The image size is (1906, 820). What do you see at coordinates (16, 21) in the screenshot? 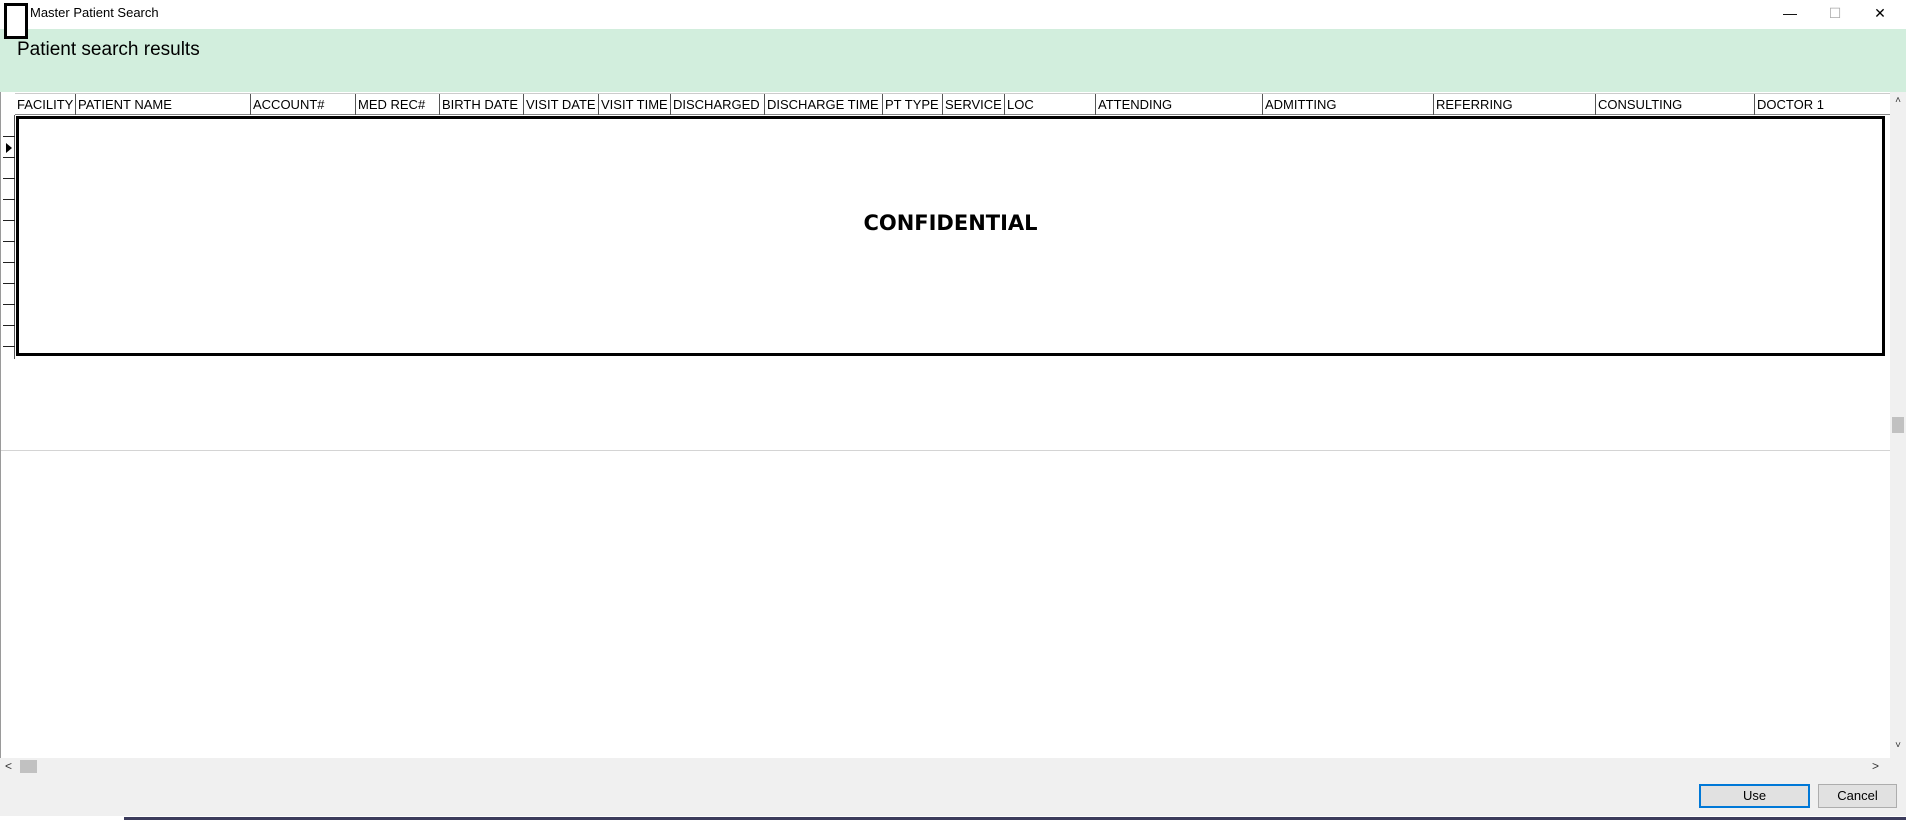
I see `app-icon` at bounding box center [16, 21].